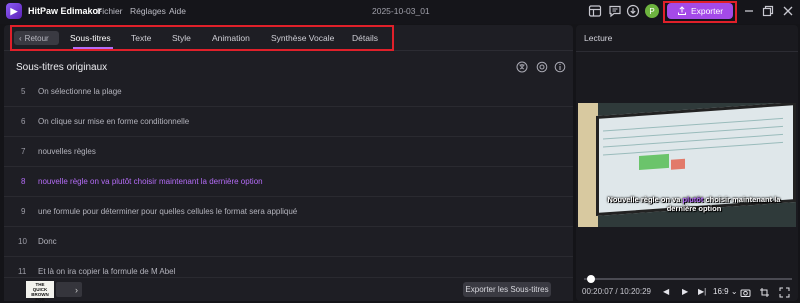 This screenshot has width=800, height=303. I want to click on row-text: nouvelles règles, so click(67, 151).